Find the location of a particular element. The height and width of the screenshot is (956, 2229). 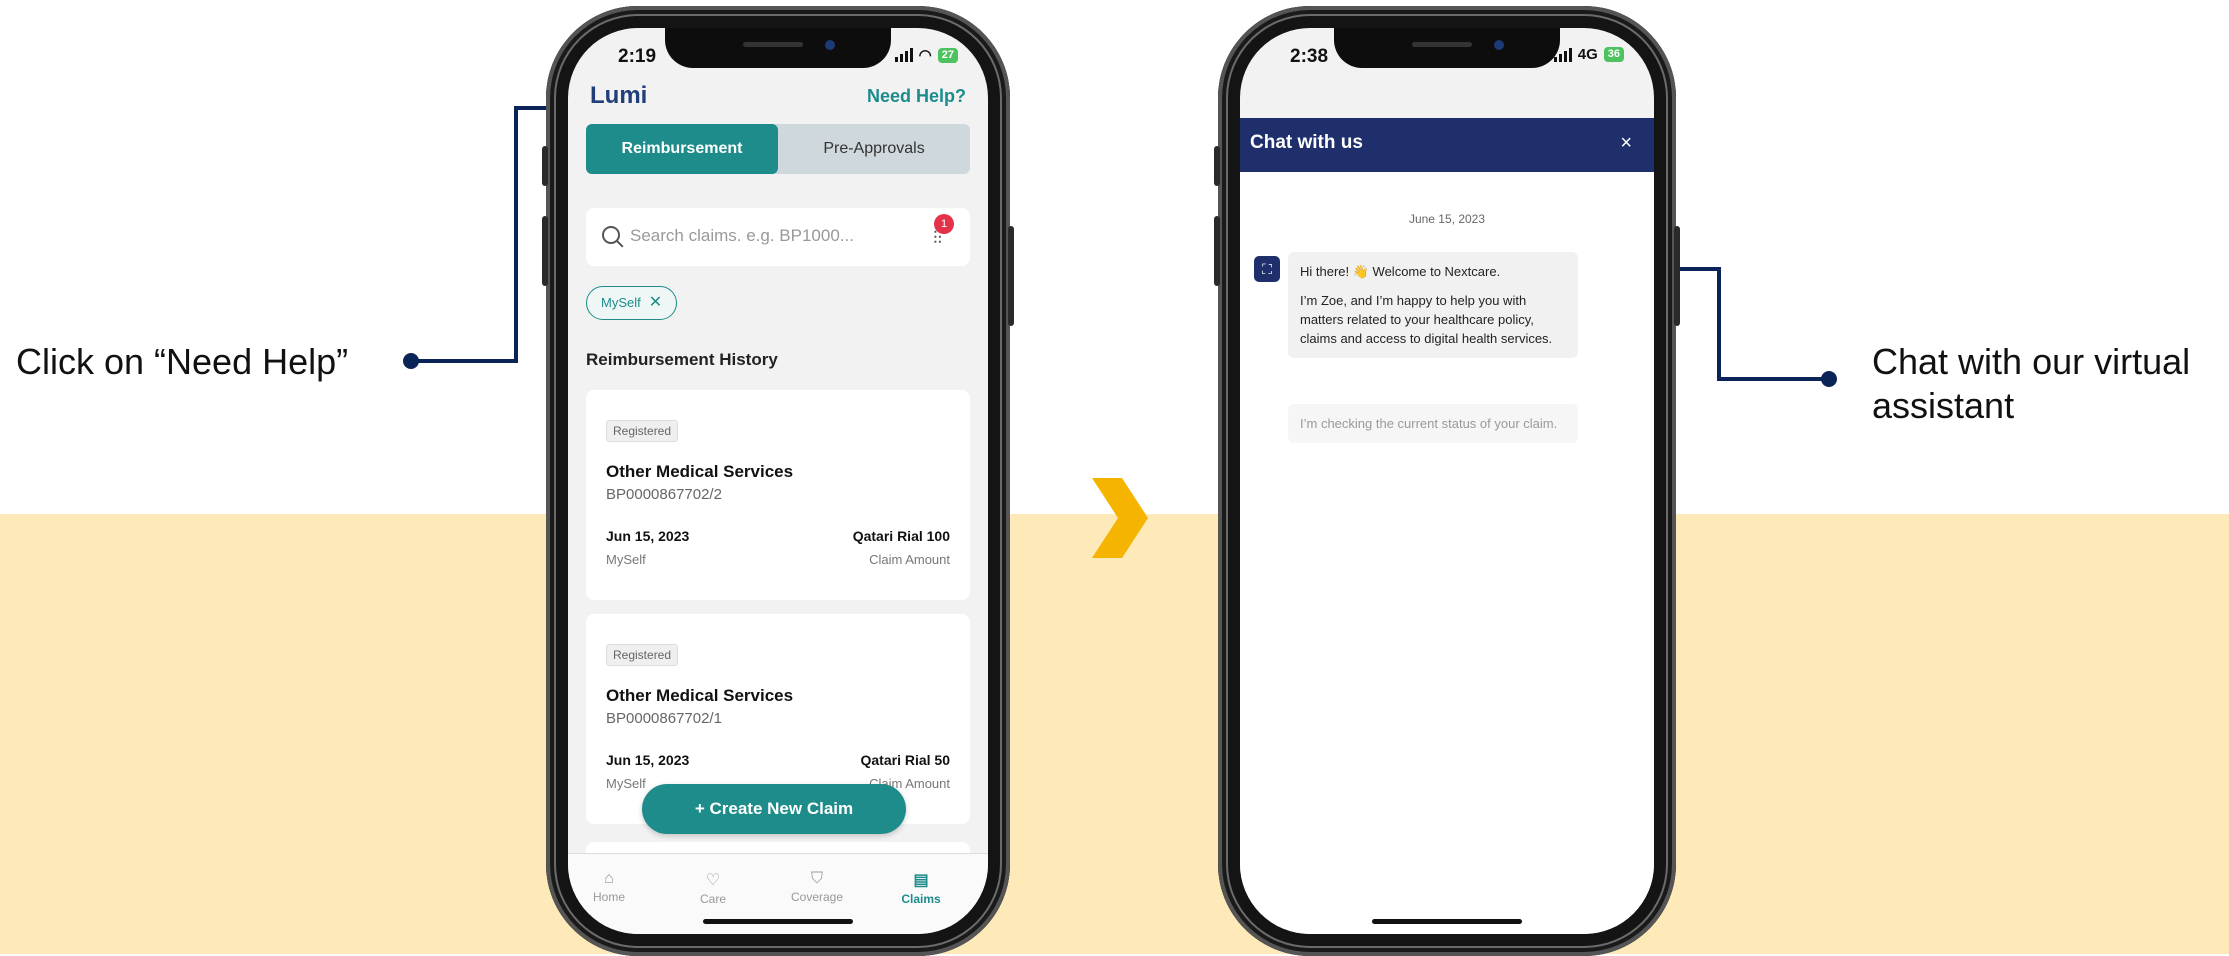

callout-dot-right is located at coordinates (1829, 379).